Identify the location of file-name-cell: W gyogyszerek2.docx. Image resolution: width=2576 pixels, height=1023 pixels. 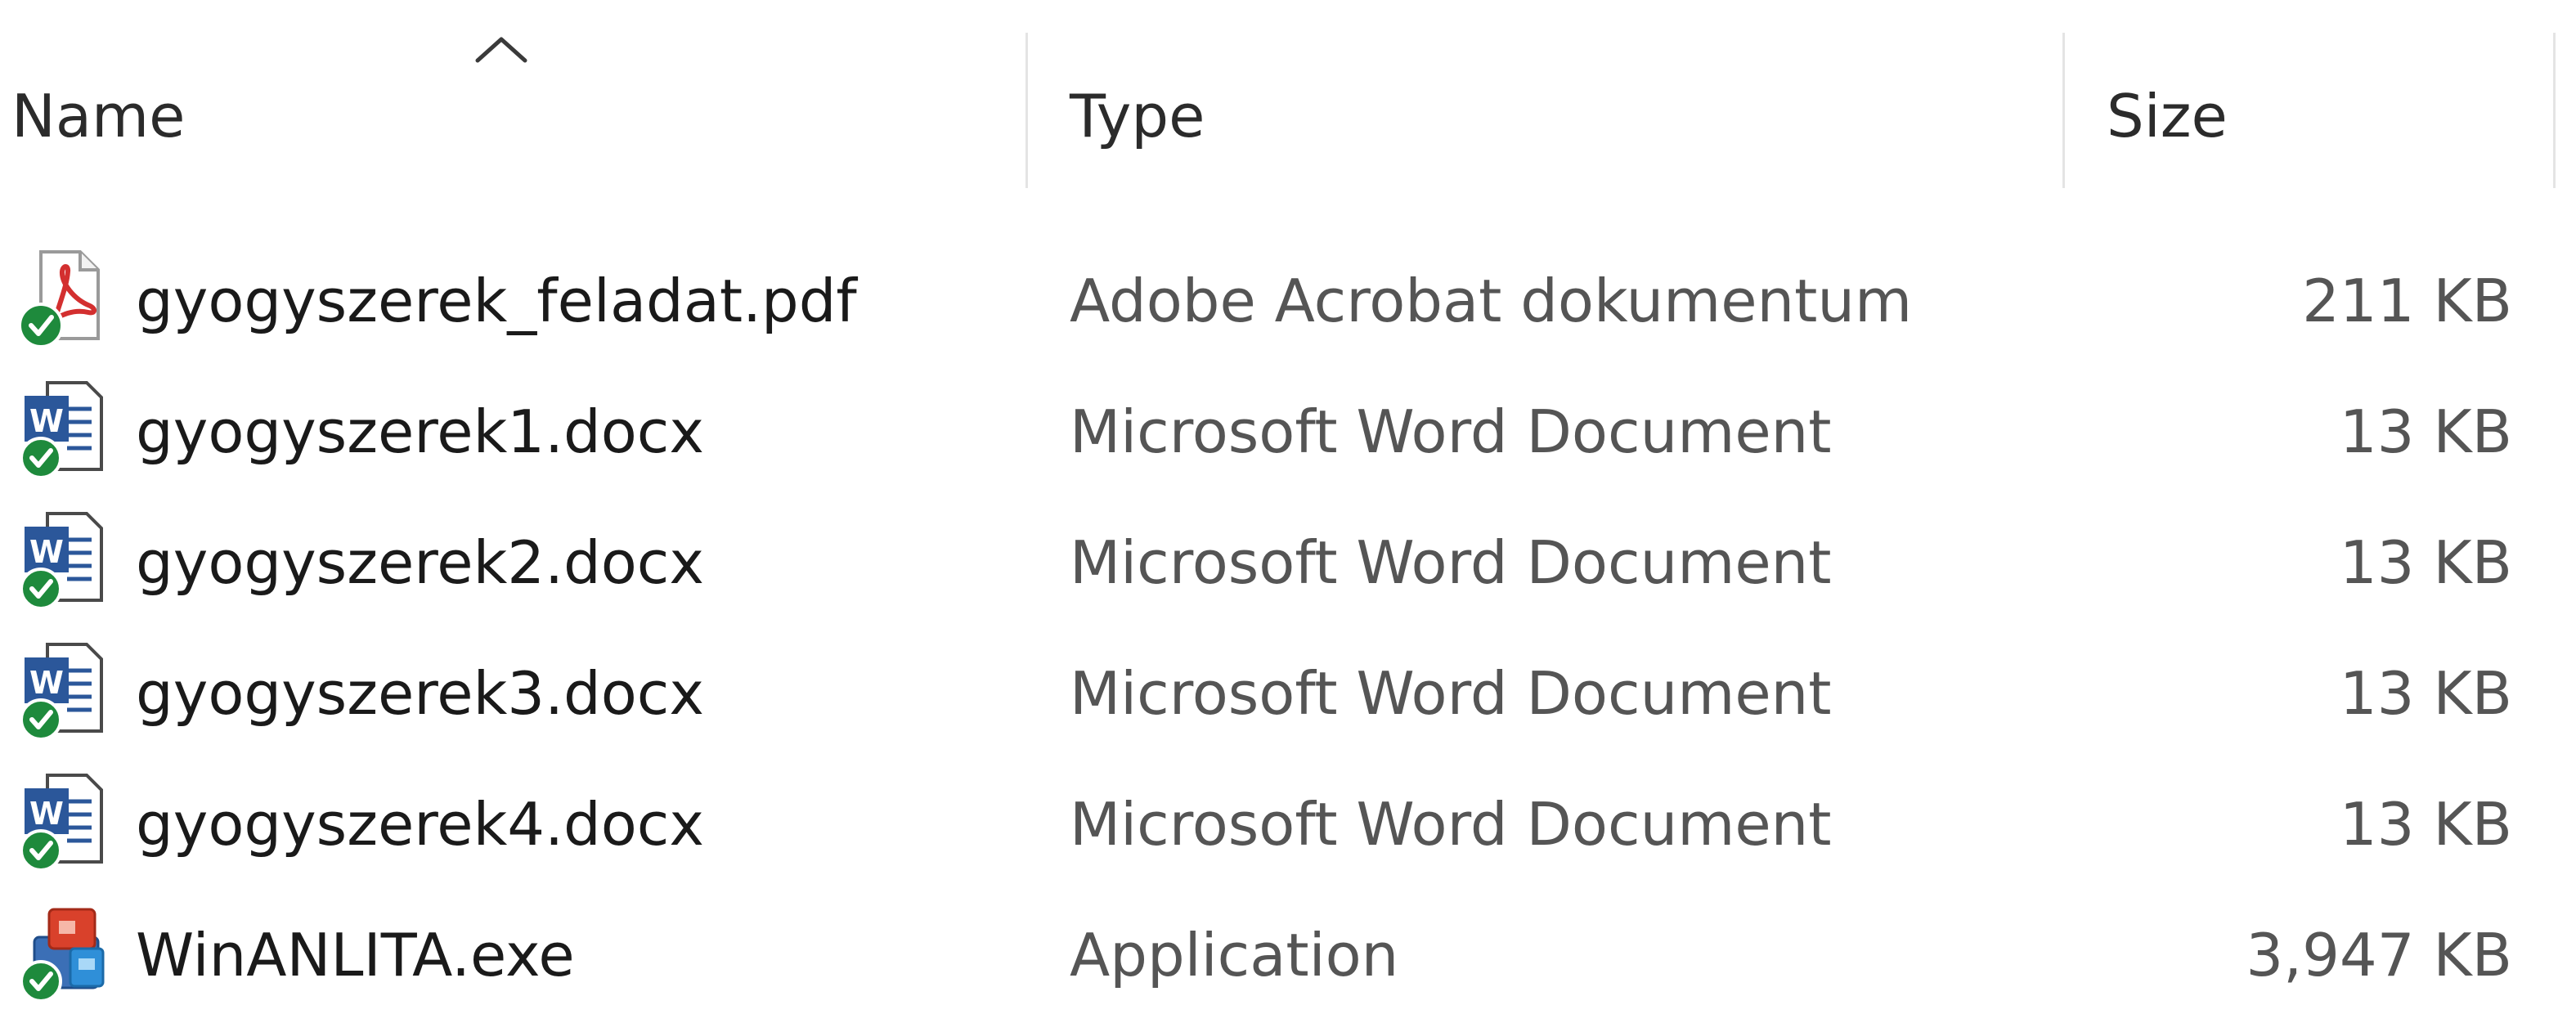
(514, 562).